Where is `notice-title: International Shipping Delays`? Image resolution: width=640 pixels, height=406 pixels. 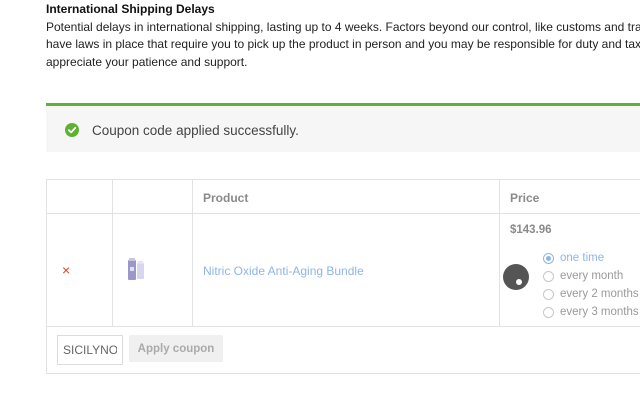 notice-title: International Shipping Delays is located at coordinates (130, 9).